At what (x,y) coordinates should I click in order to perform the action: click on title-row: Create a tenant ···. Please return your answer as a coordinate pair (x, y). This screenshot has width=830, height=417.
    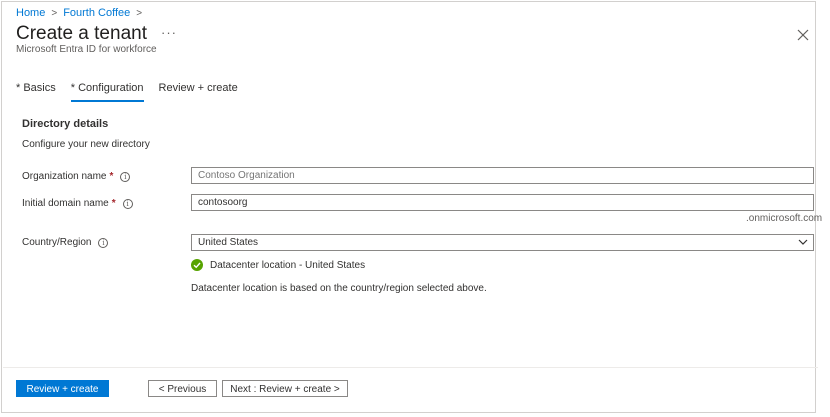
    Looking at the image, I should click on (96, 34).